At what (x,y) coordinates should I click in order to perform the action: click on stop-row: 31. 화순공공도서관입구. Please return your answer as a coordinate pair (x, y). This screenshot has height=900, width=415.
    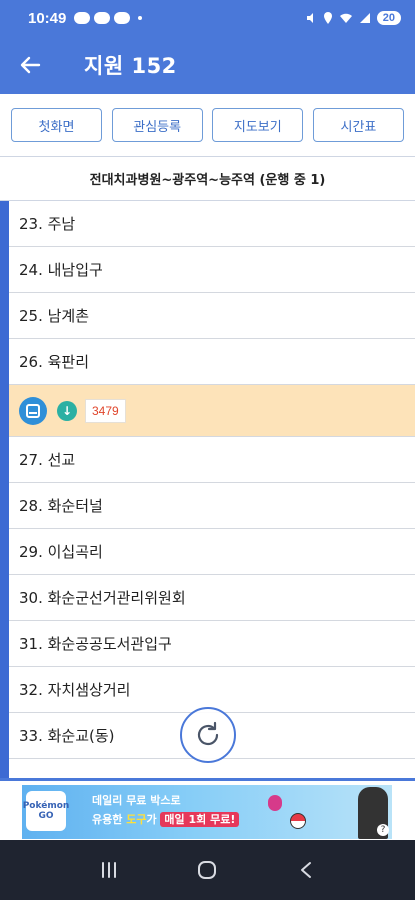
    Looking at the image, I should click on (212, 644).